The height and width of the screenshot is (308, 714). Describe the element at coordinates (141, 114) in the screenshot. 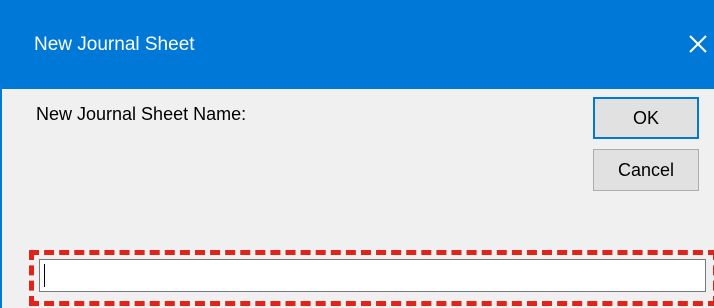

I see `sheet-name-label: New Journal Sheet Name:` at that location.